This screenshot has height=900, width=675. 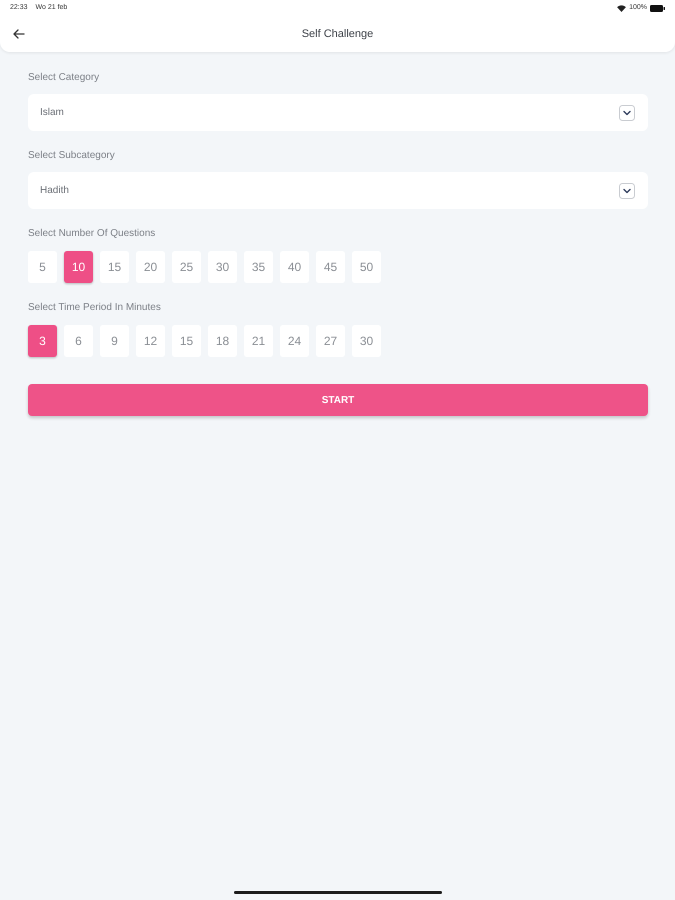 I want to click on dropdown-value: Islam, so click(x=52, y=113).